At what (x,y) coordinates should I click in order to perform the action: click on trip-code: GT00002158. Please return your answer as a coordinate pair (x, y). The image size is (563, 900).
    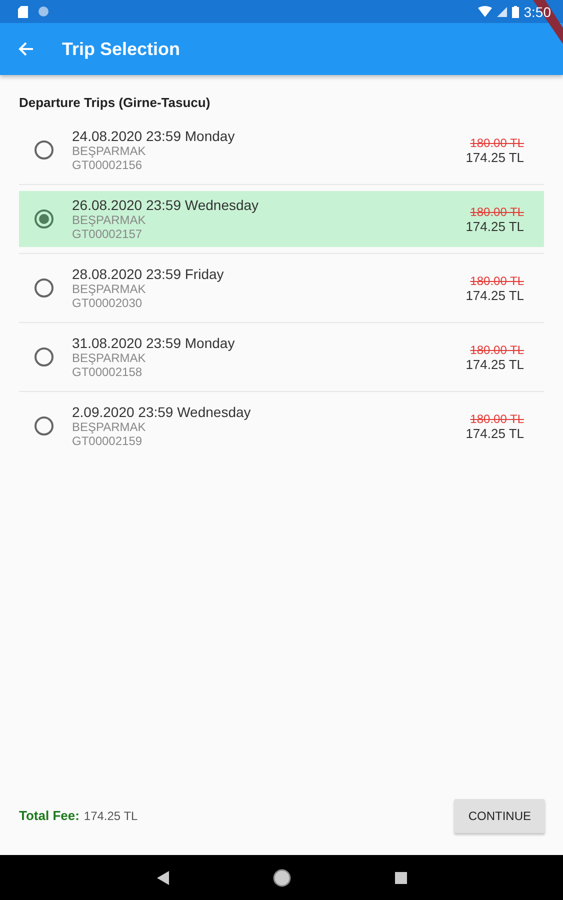
    Looking at the image, I should click on (108, 372).